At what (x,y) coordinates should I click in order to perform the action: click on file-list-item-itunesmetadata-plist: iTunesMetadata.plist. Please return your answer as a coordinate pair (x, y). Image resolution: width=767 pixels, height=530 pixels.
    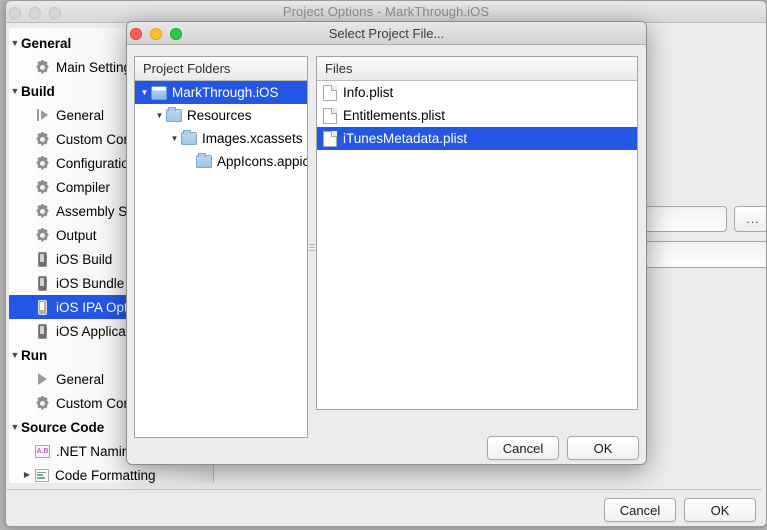
    Looking at the image, I should click on (477, 138).